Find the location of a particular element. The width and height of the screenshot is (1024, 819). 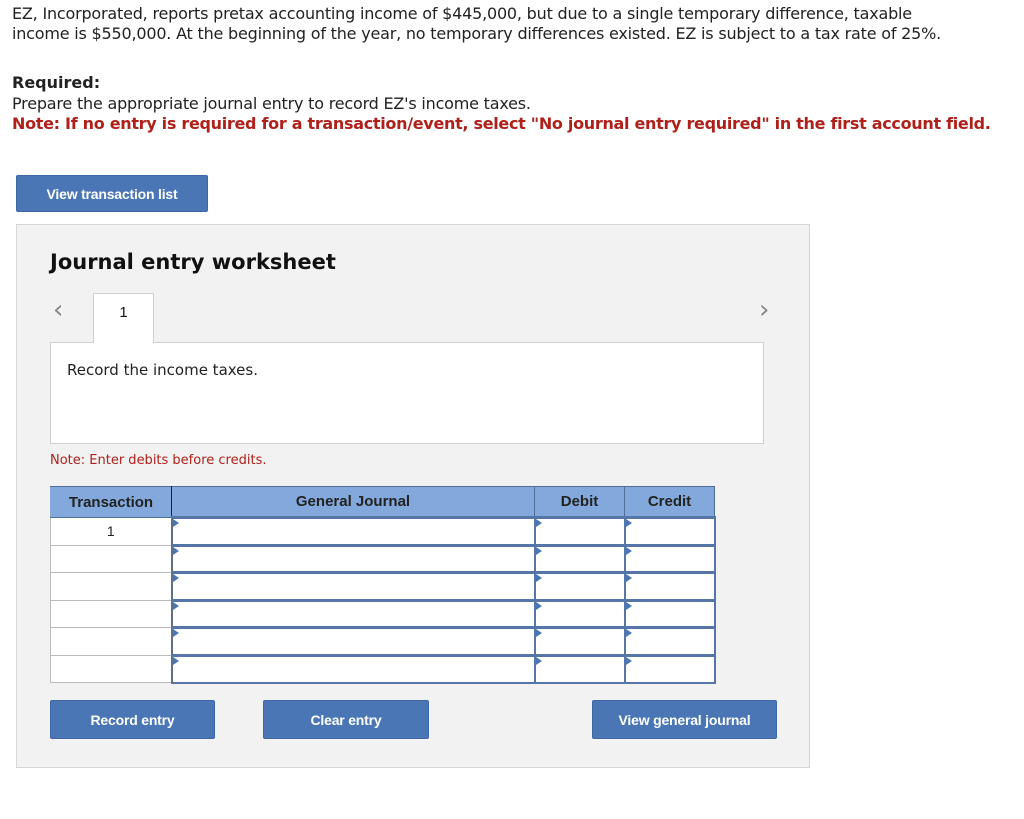

clear-entry-button: Clear entry is located at coordinates (346, 719).